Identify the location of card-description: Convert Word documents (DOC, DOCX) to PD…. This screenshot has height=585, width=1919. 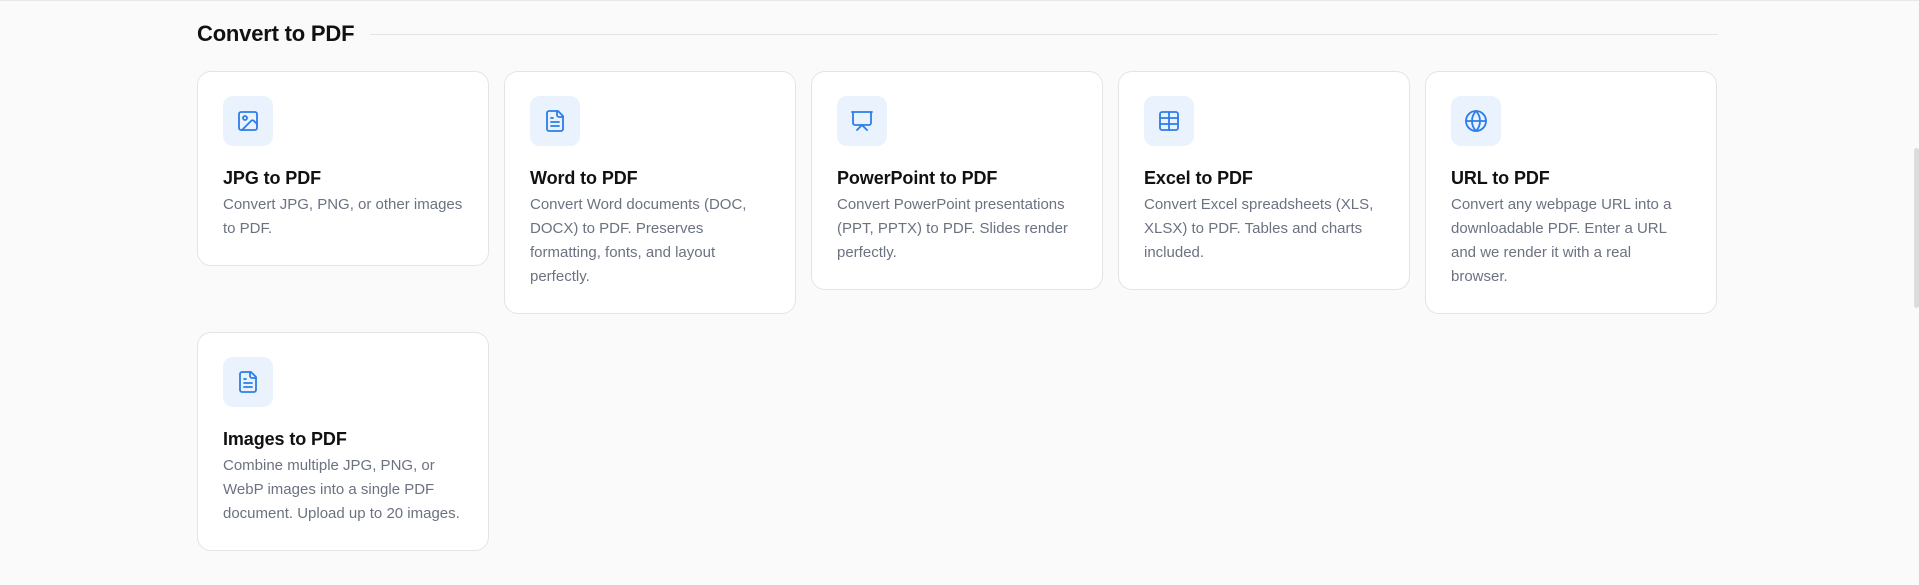
(638, 240).